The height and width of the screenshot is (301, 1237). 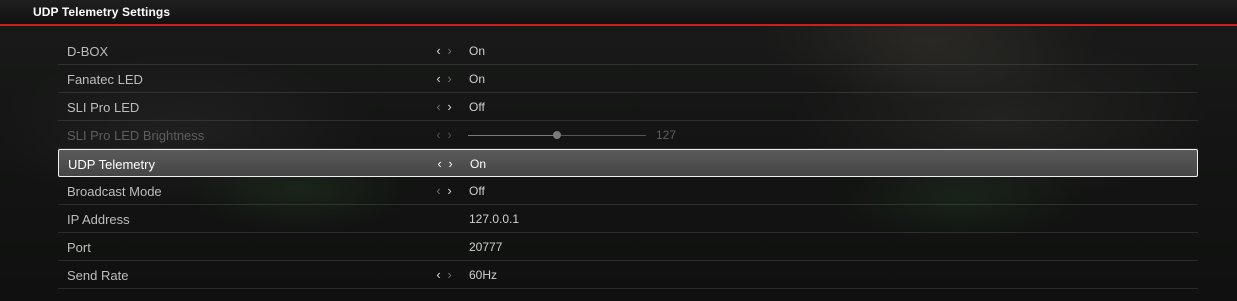 I want to click on setting-row-sli-pro-led: SLI Pro LED ‹ › Off, so click(x=628, y=107).